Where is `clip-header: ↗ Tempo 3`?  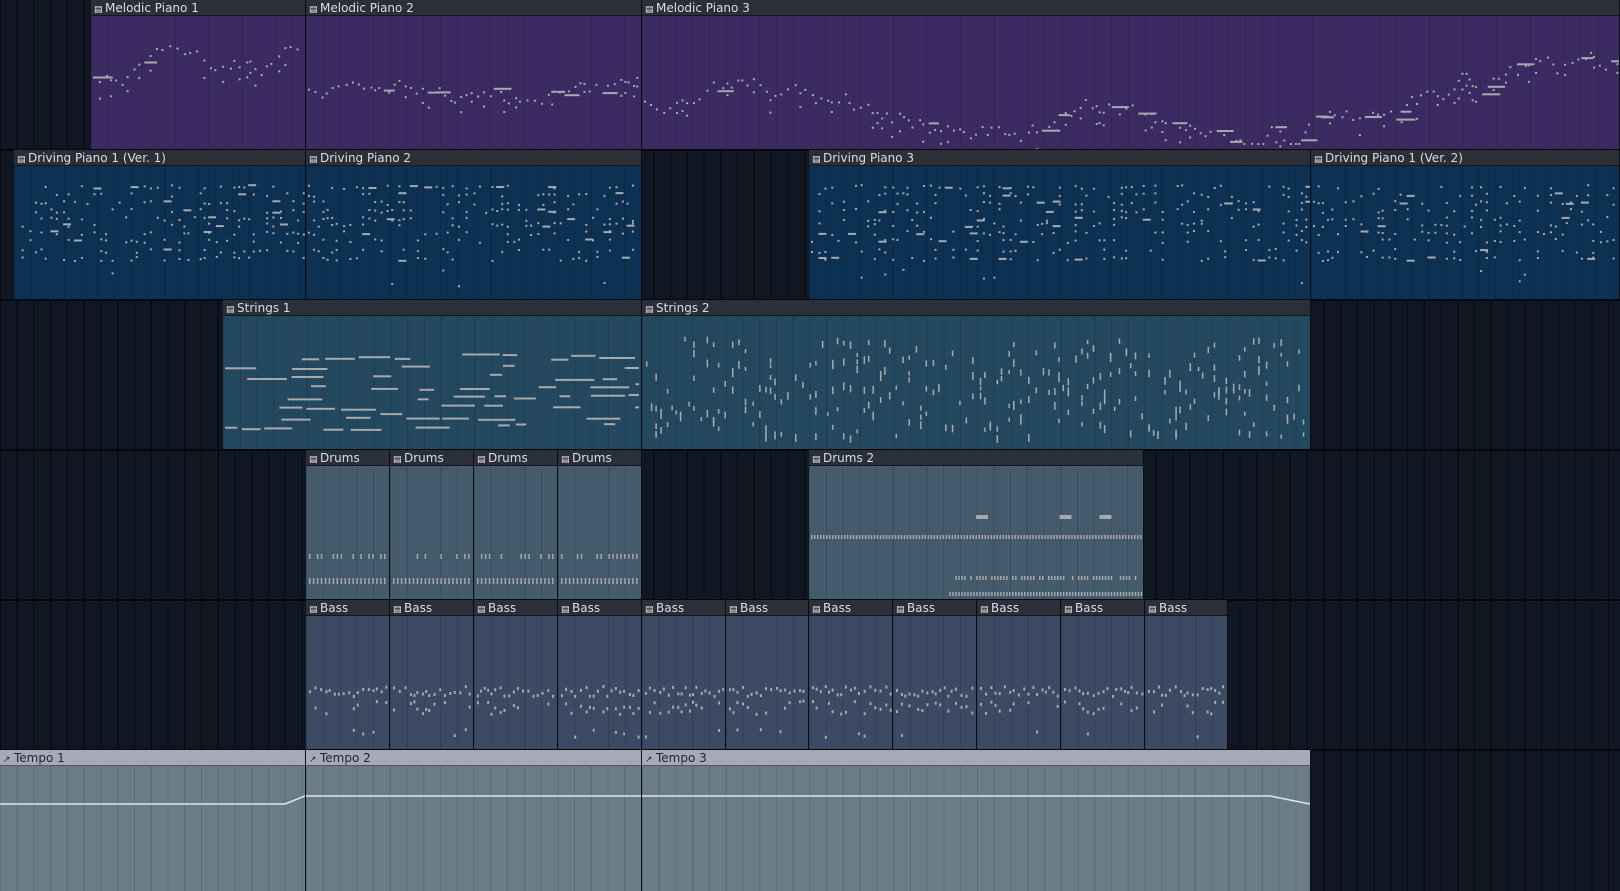 clip-header: ↗ Tempo 3 is located at coordinates (976, 758).